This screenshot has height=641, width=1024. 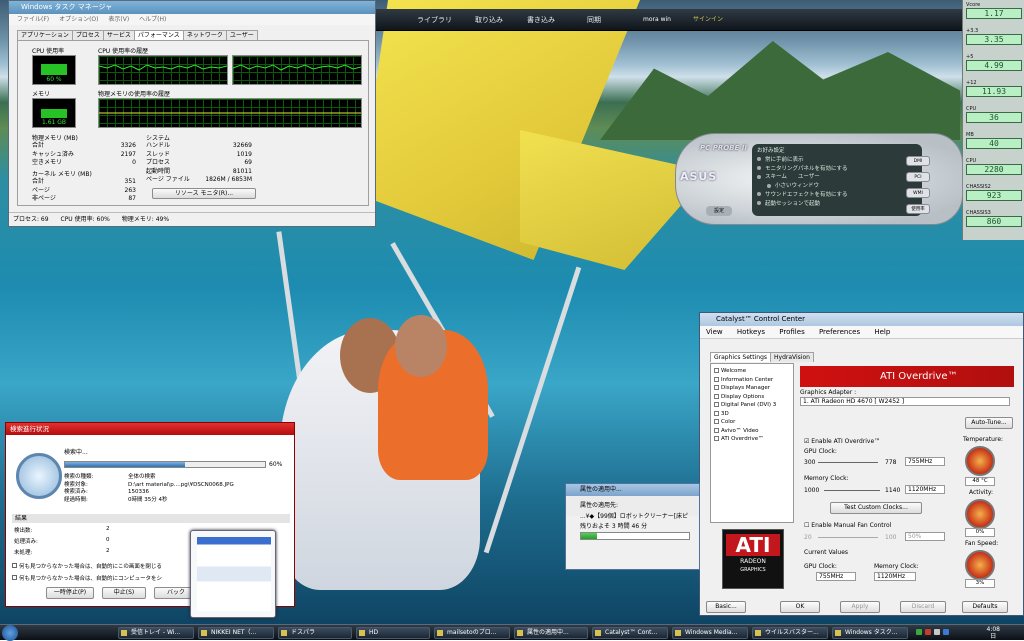 What do you see at coordinates (740, 430) in the screenshot?
I see `tree-label: Avivo™ Video` at bounding box center [740, 430].